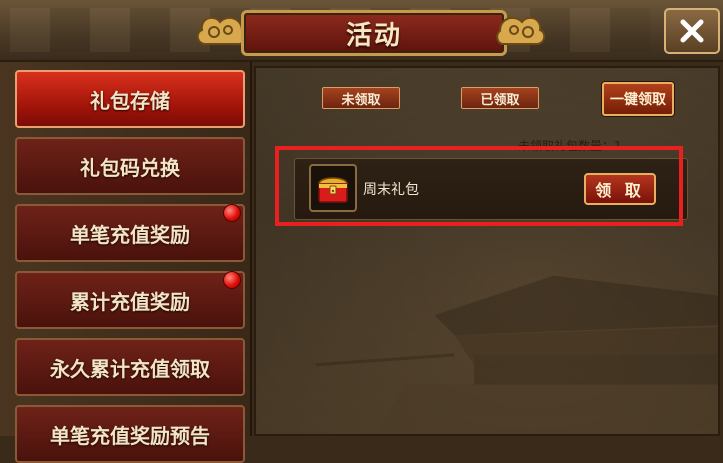 This screenshot has width=723, height=463. I want to click on sidebar-item-single-recharge: 单笔充值奖励, so click(130, 233).